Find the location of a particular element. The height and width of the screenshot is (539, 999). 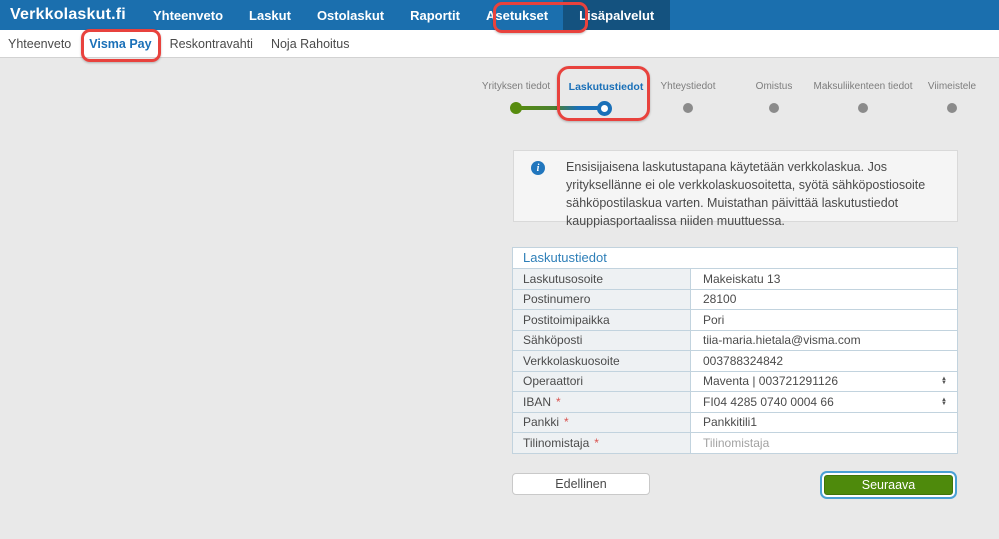

topnav-item-raportit: Raportit is located at coordinates (435, 15).